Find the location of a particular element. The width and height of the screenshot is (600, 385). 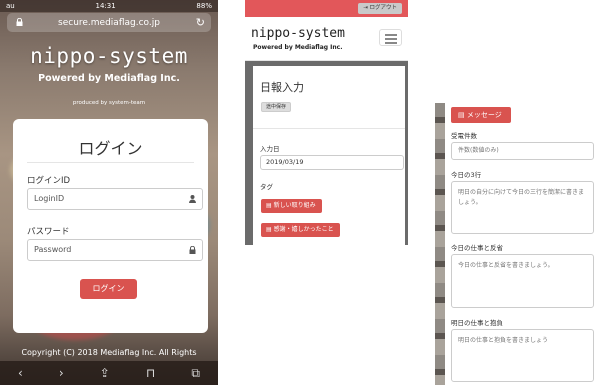

tag-button-label: 感謝・嬉しかったこと is located at coordinates (303, 229).